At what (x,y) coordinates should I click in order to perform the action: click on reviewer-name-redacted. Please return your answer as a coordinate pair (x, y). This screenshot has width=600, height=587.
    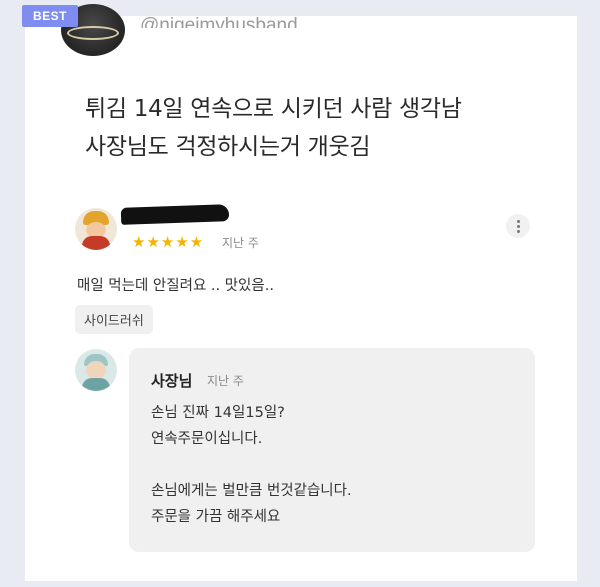
    Looking at the image, I should click on (175, 214).